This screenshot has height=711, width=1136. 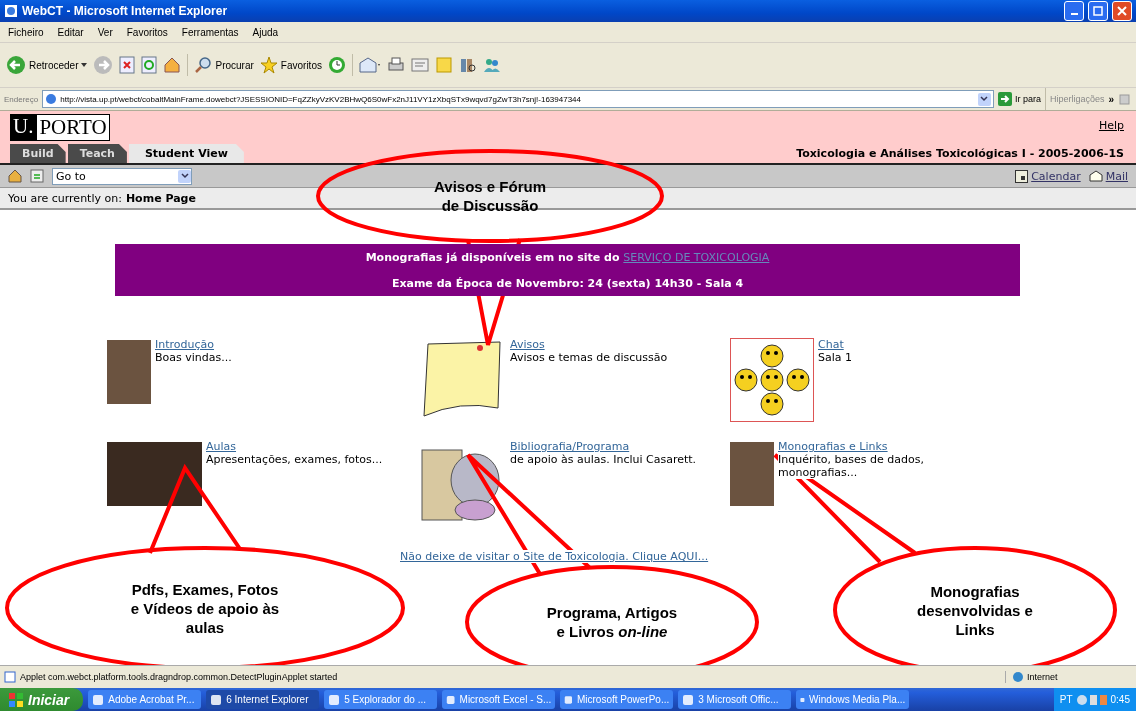 What do you see at coordinates (97, 153) in the screenshot?
I see `tab: Teach` at bounding box center [97, 153].